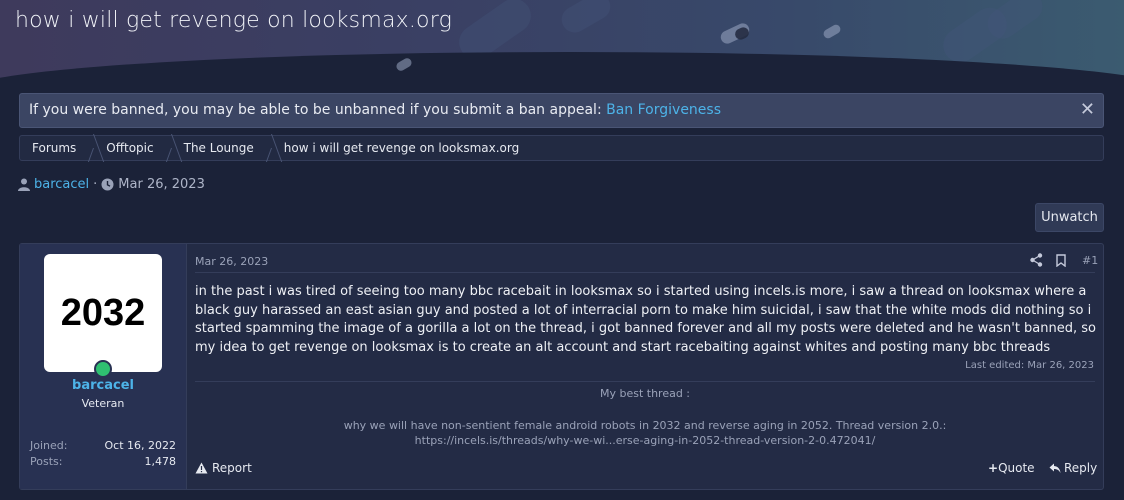 The height and width of the screenshot is (500, 1124). What do you see at coordinates (993, 468) in the screenshot?
I see `plus-icon: +` at bounding box center [993, 468].